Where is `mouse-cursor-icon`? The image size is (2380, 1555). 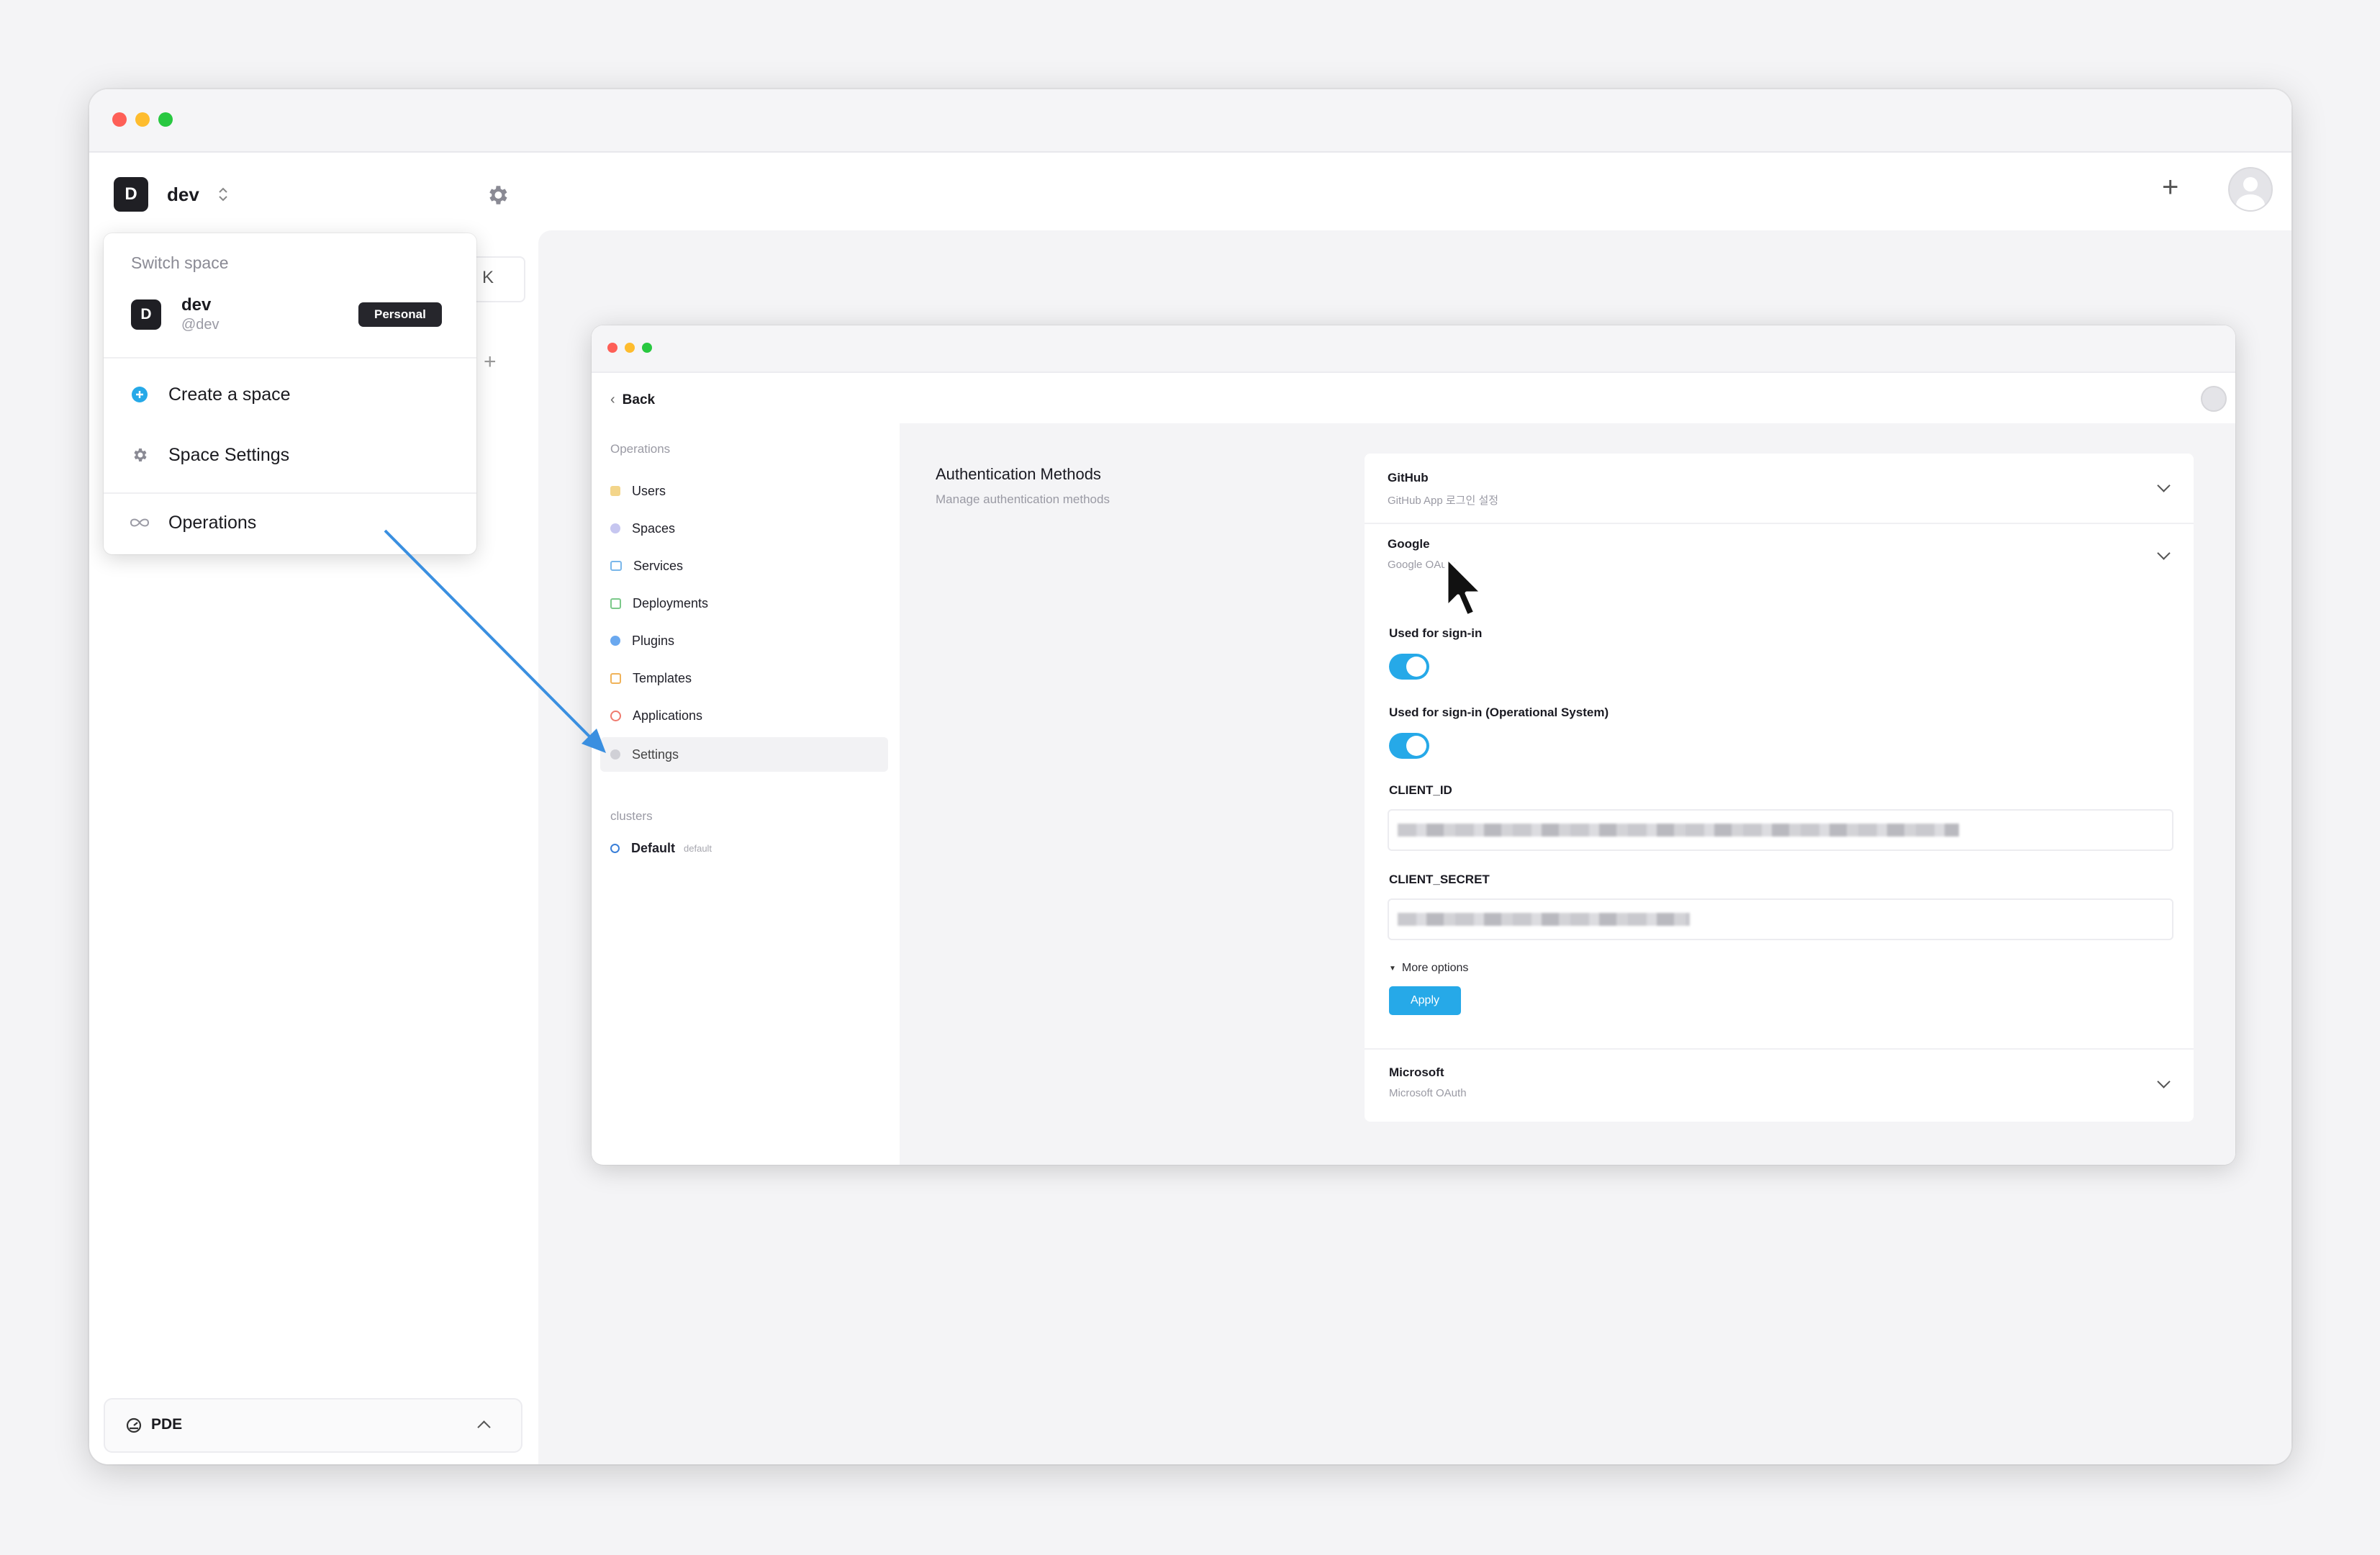
mouse-cursor-icon is located at coordinates (1464, 586).